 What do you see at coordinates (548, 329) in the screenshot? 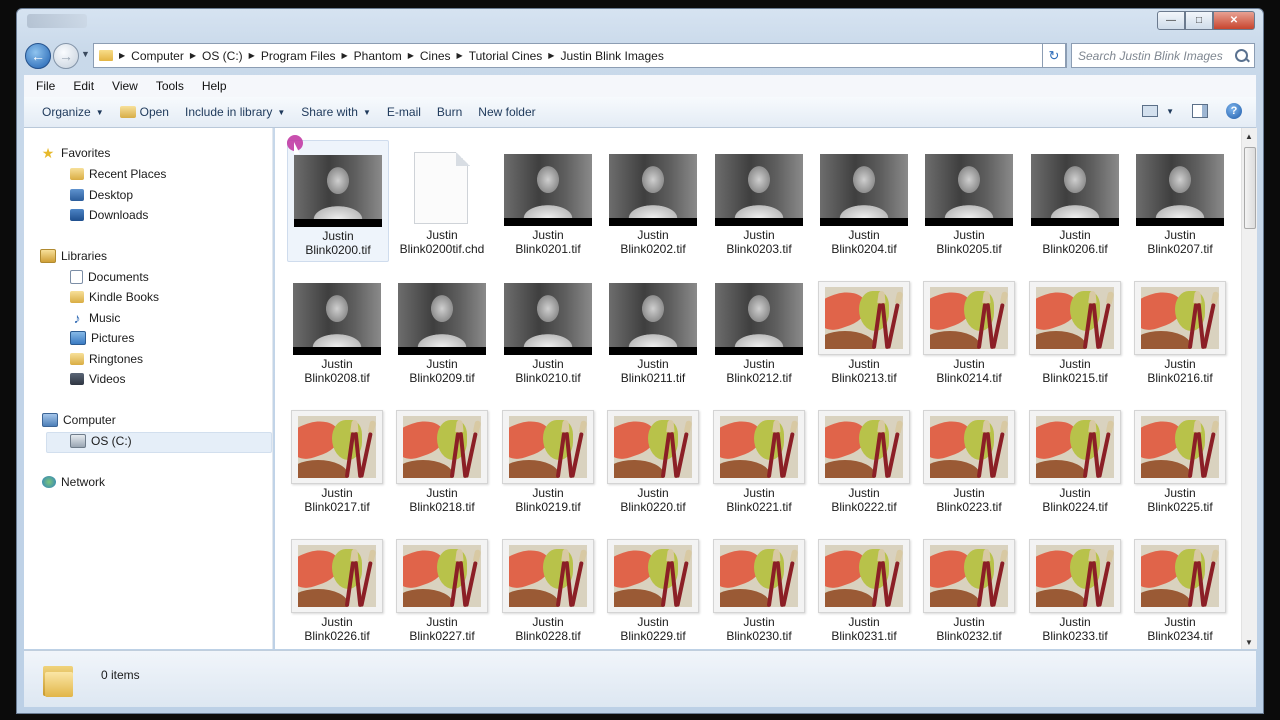
I see `file-item: Justin Blink0210.tif` at bounding box center [548, 329].